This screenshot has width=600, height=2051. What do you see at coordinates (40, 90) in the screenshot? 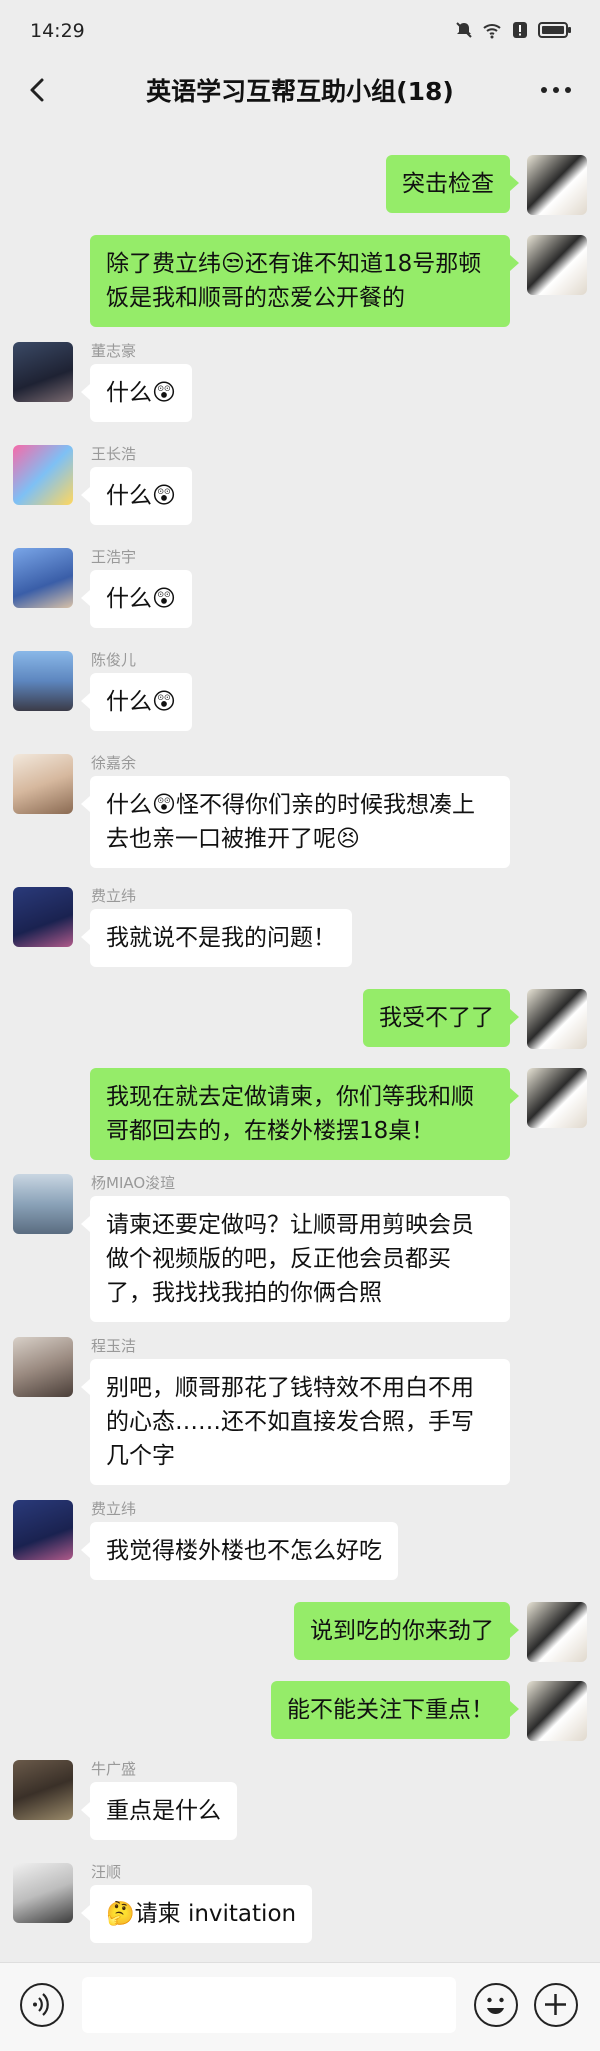
I see `chevron-left-icon` at bounding box center [40, 90].